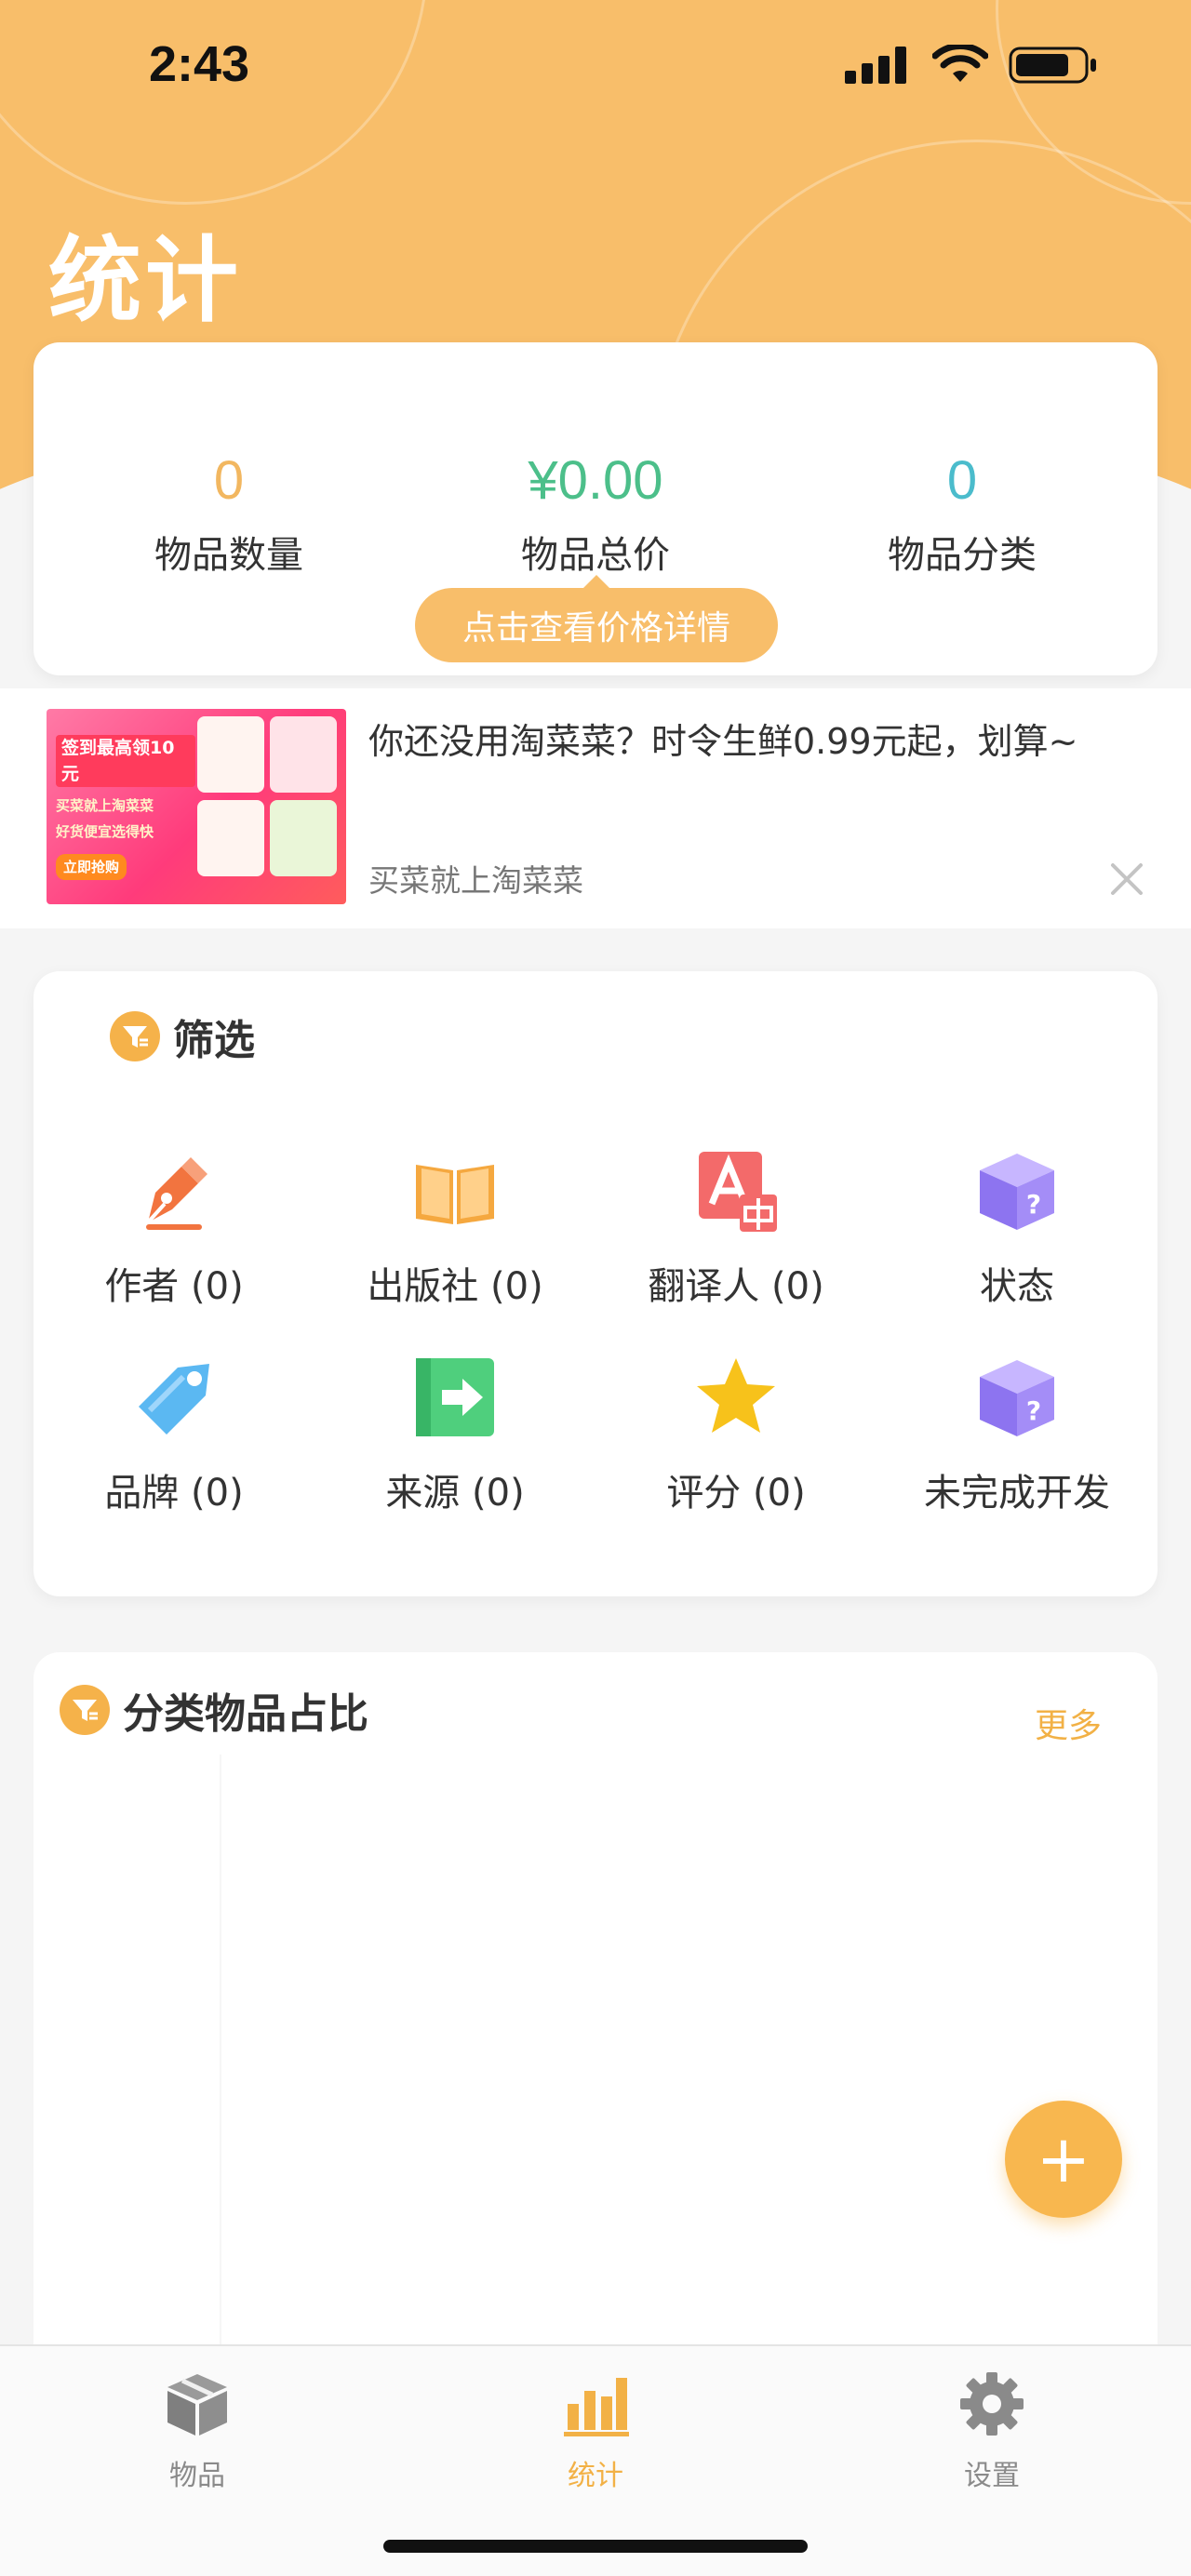 The height and width of the screenshot is (2576, 1191). What do you see at coordinates (229, 480) in the screenshot?
I see `stat-count-value: 0` at bounding box center [229, 480].